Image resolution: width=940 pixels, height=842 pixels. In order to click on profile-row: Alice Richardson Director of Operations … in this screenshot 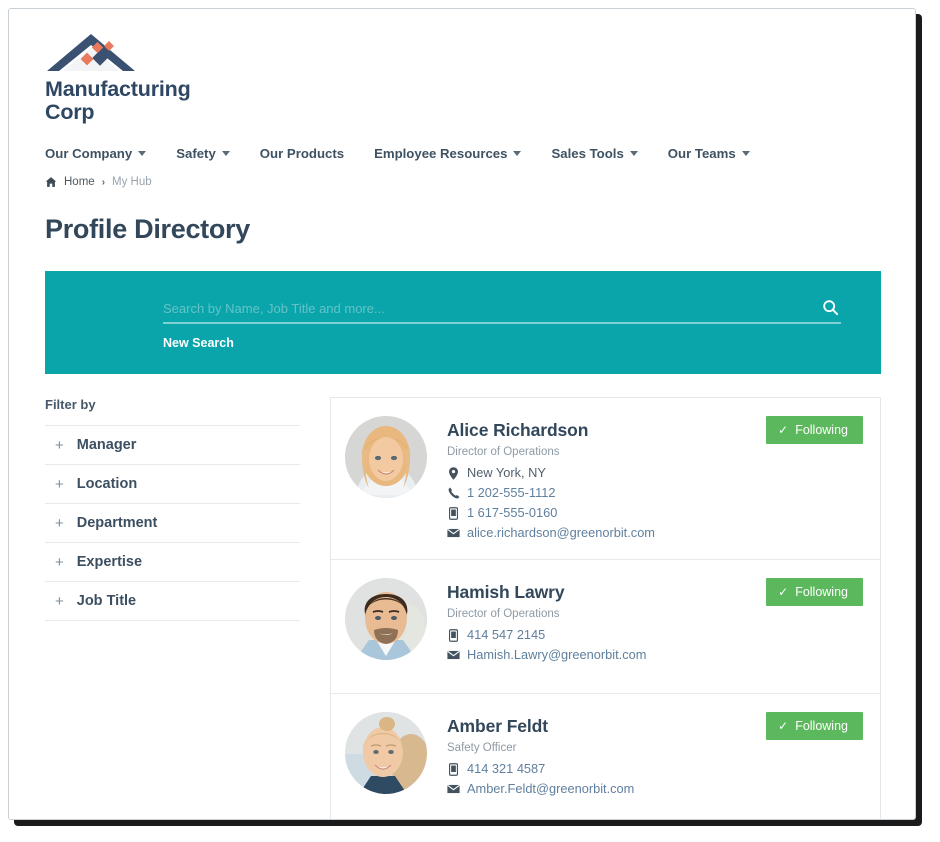, I will do `click(605, 479)`.